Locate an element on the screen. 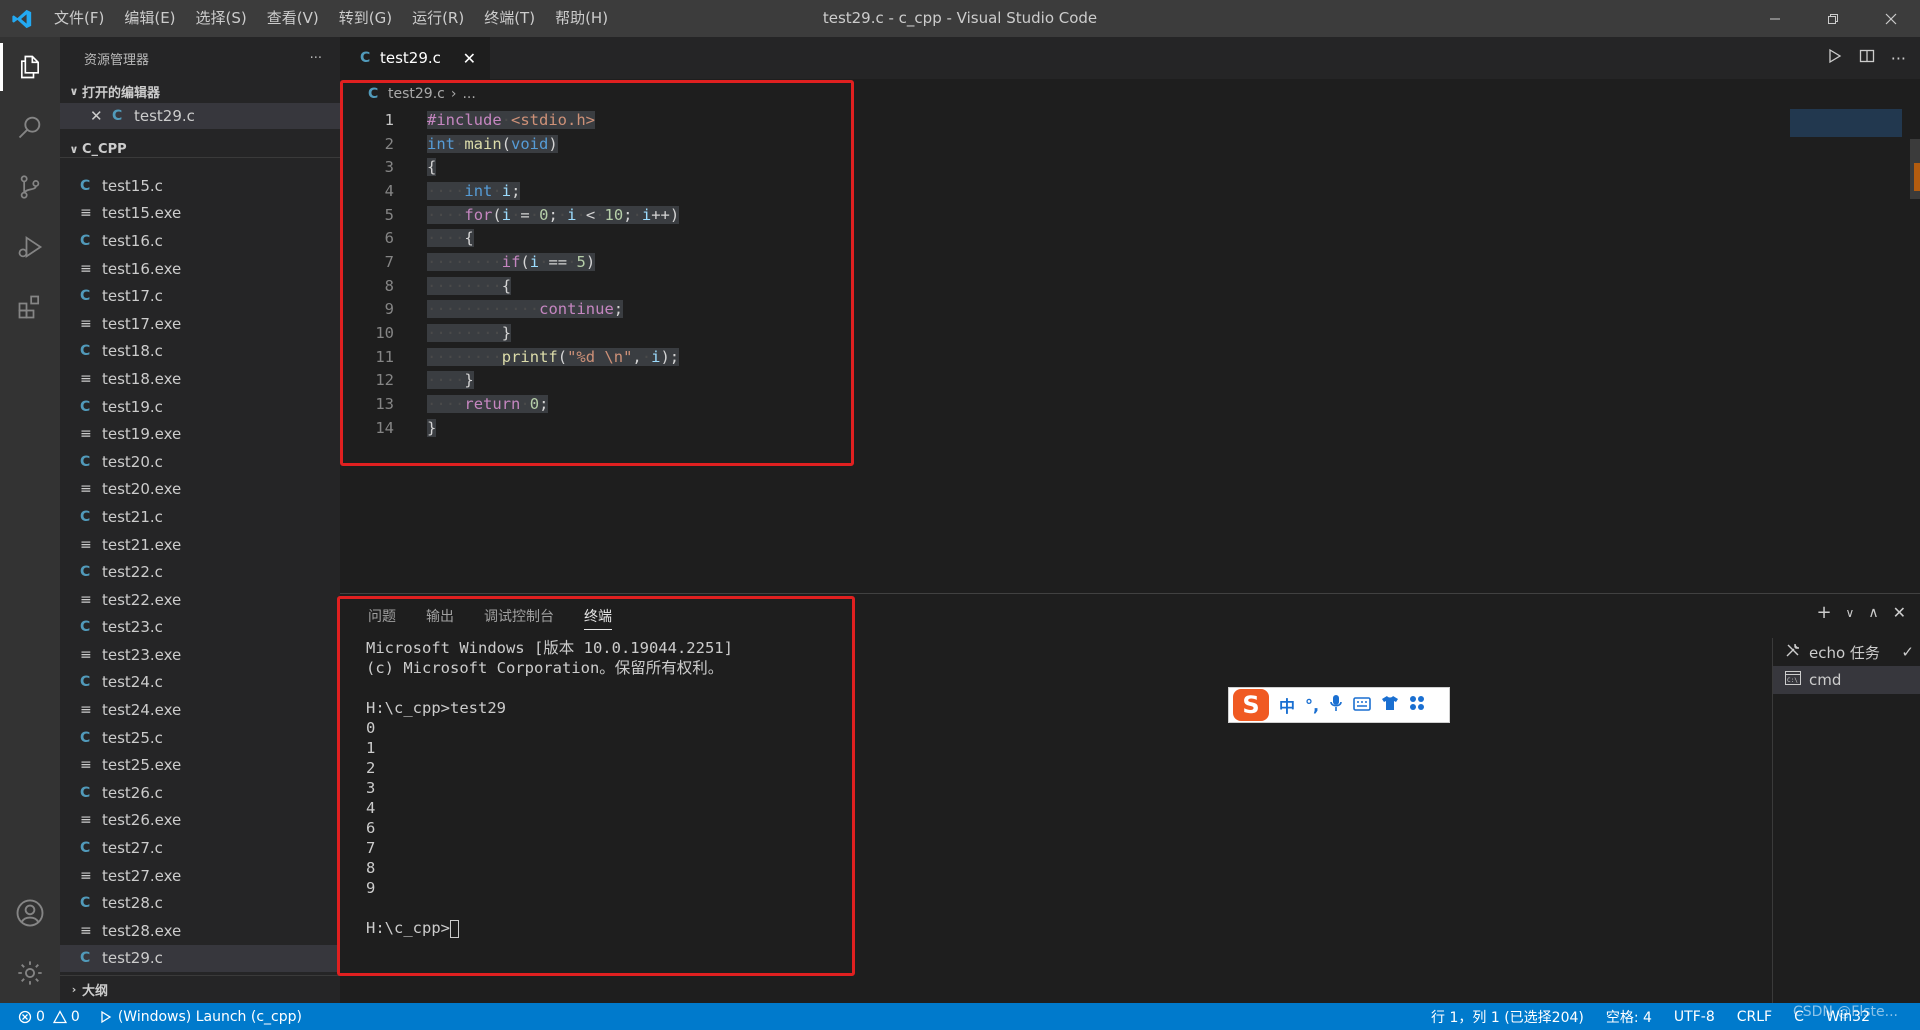 The height and width of the screenshot is (1030, 1920). file-tree-item: Ctest22.c is located at coordinates (200, 572).